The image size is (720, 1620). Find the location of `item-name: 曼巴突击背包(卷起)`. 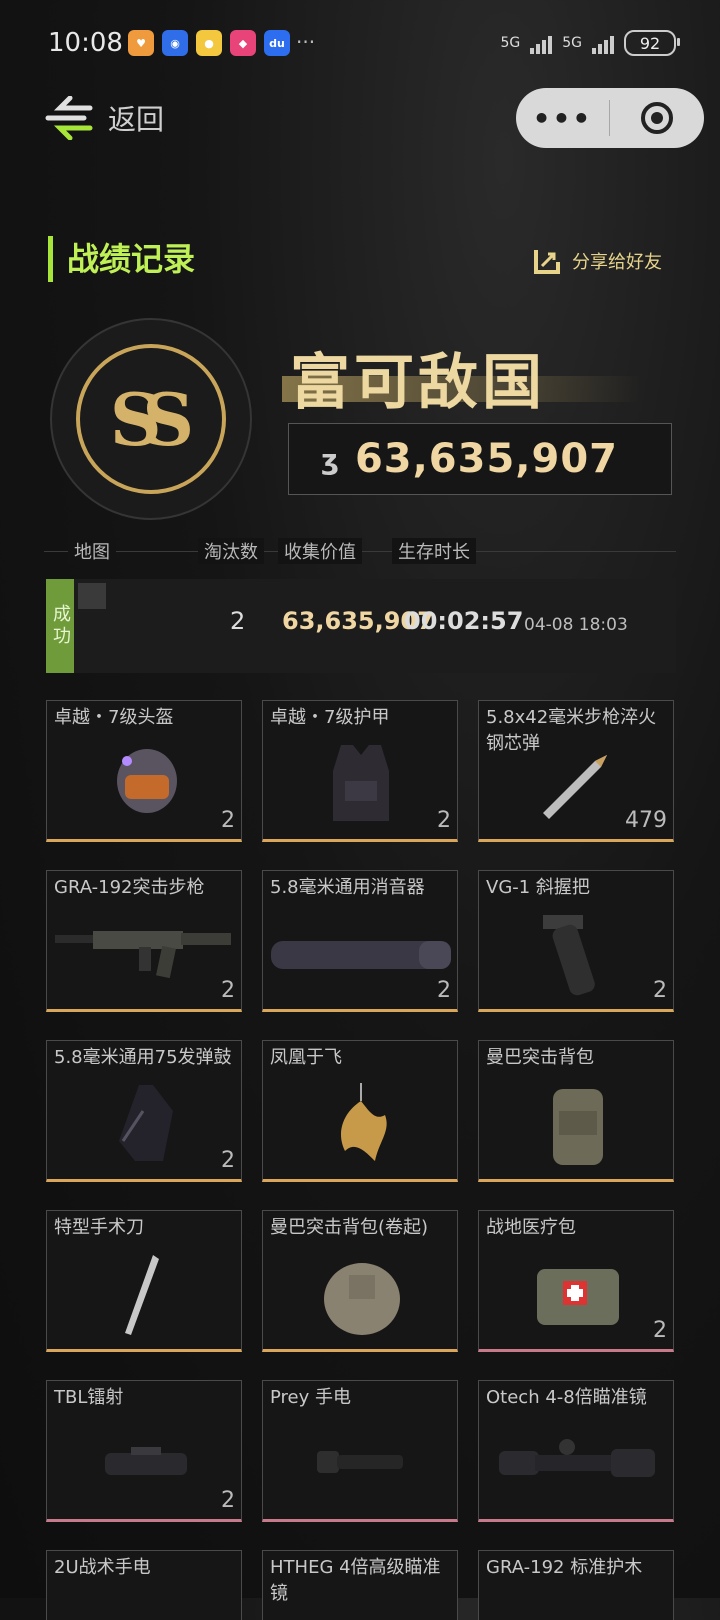

item-name: 曼巴突击背包(卷起) is located at coordinates (349, 1227).